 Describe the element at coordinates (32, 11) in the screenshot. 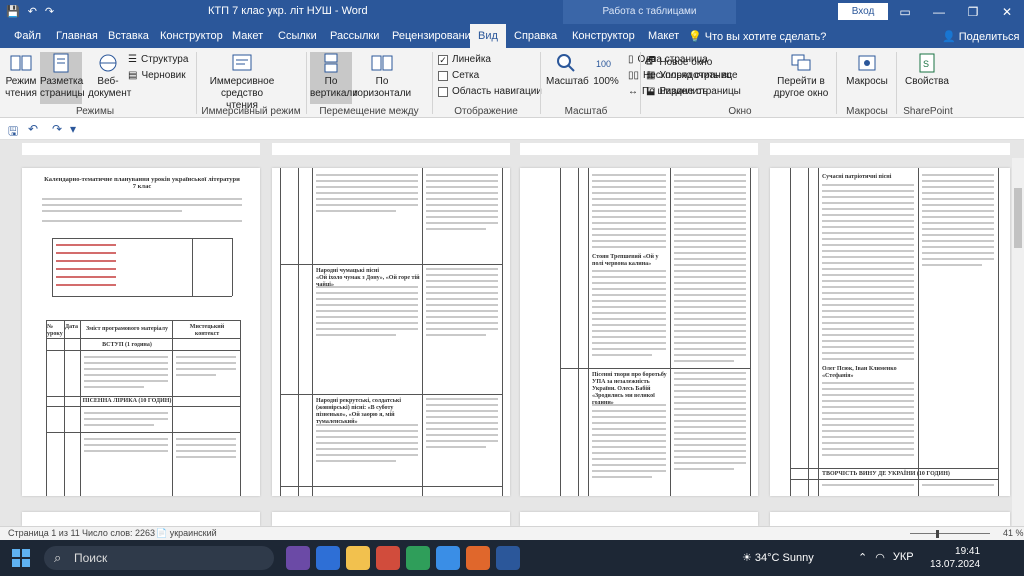

I see `undo-icon: ↶` at that location.